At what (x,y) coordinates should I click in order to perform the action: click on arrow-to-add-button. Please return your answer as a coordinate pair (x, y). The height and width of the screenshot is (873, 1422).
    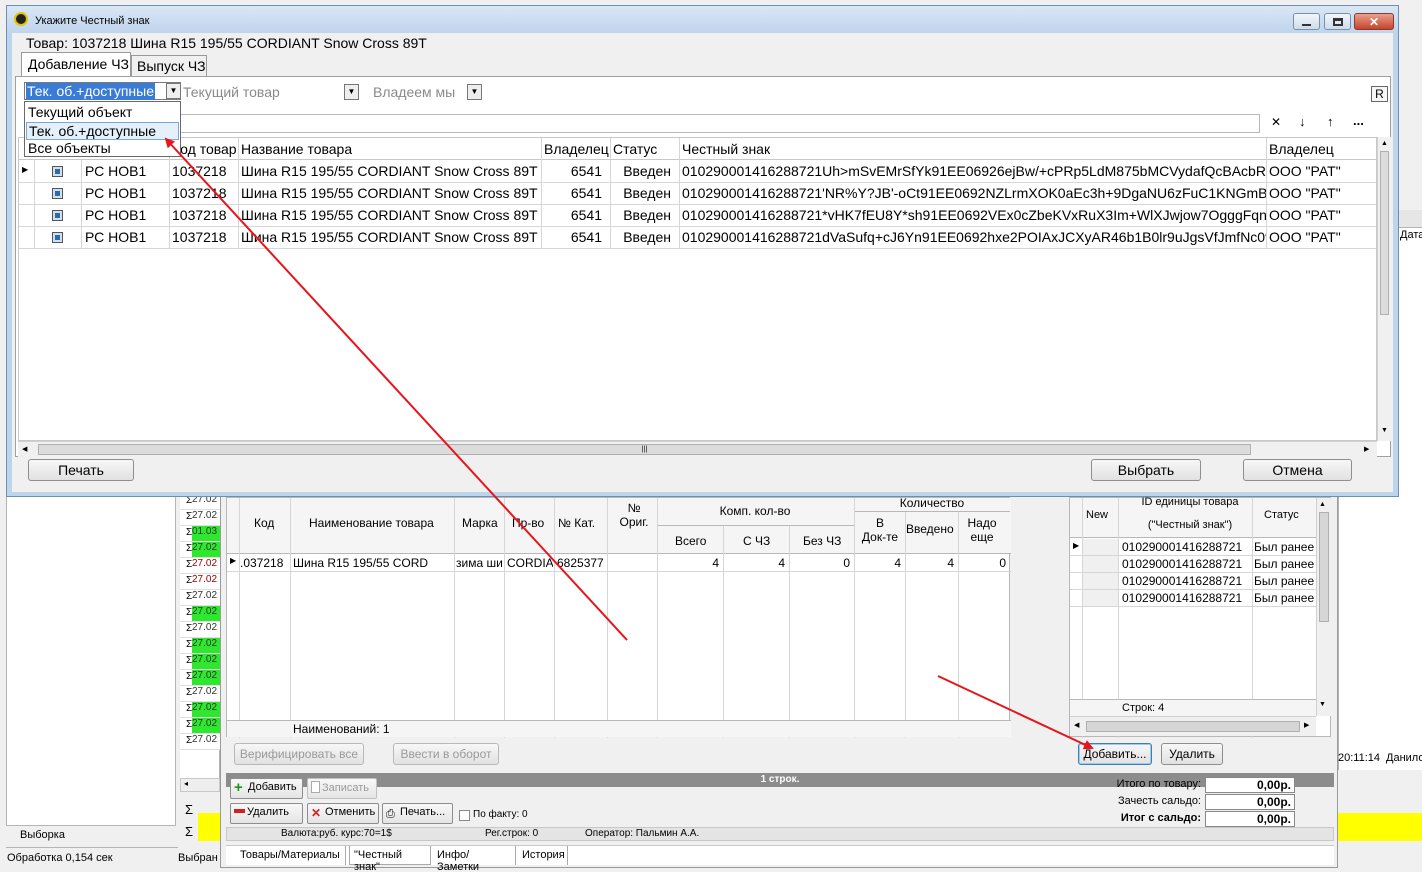
    Looking at the image, I should click on (1015, 712).